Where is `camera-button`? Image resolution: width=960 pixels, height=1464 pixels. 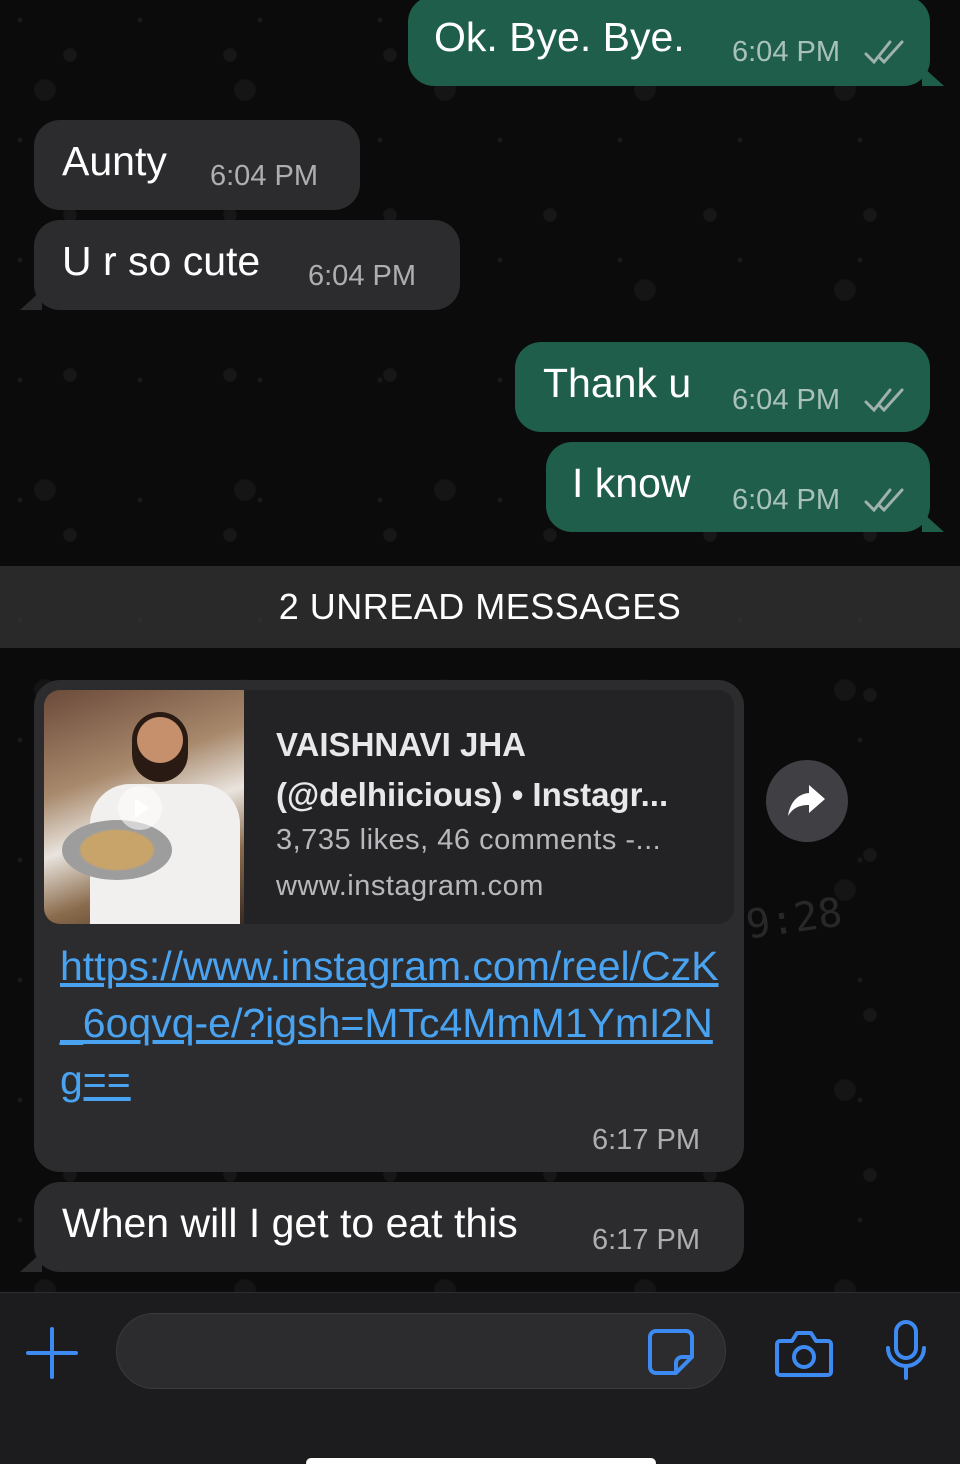
camera-button is located at coordinates (804, 1353).